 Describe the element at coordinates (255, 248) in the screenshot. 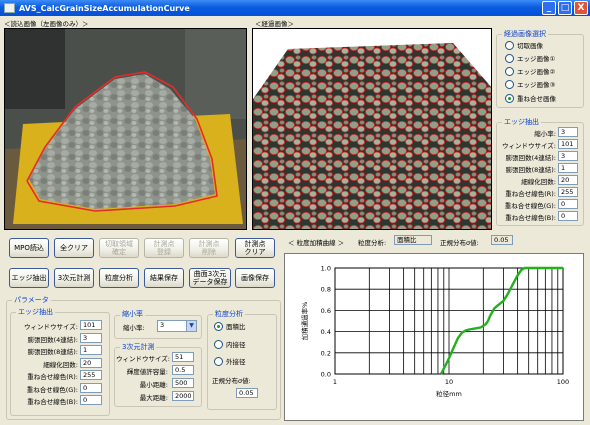

I see `clear-points-button: 計測点 クリア` at that location.